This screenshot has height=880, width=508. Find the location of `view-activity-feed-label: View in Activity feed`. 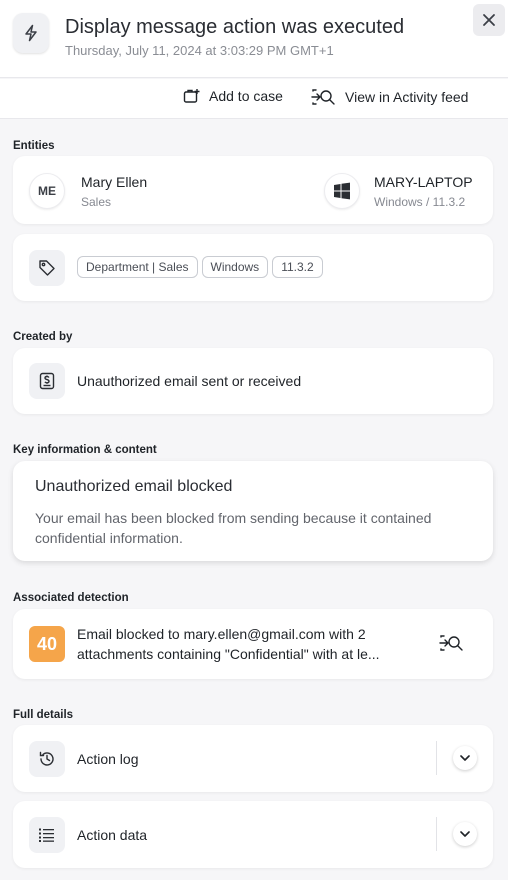

view-activity-feed-label: View in Activity feed is located at coordinates (407, 97).